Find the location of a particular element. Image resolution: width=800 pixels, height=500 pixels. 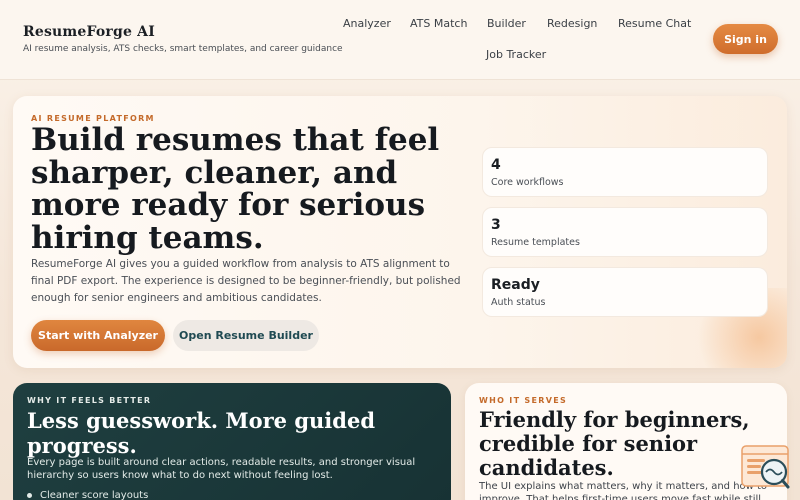

stat-label: Resume templates is located at coordinates (535, 242).